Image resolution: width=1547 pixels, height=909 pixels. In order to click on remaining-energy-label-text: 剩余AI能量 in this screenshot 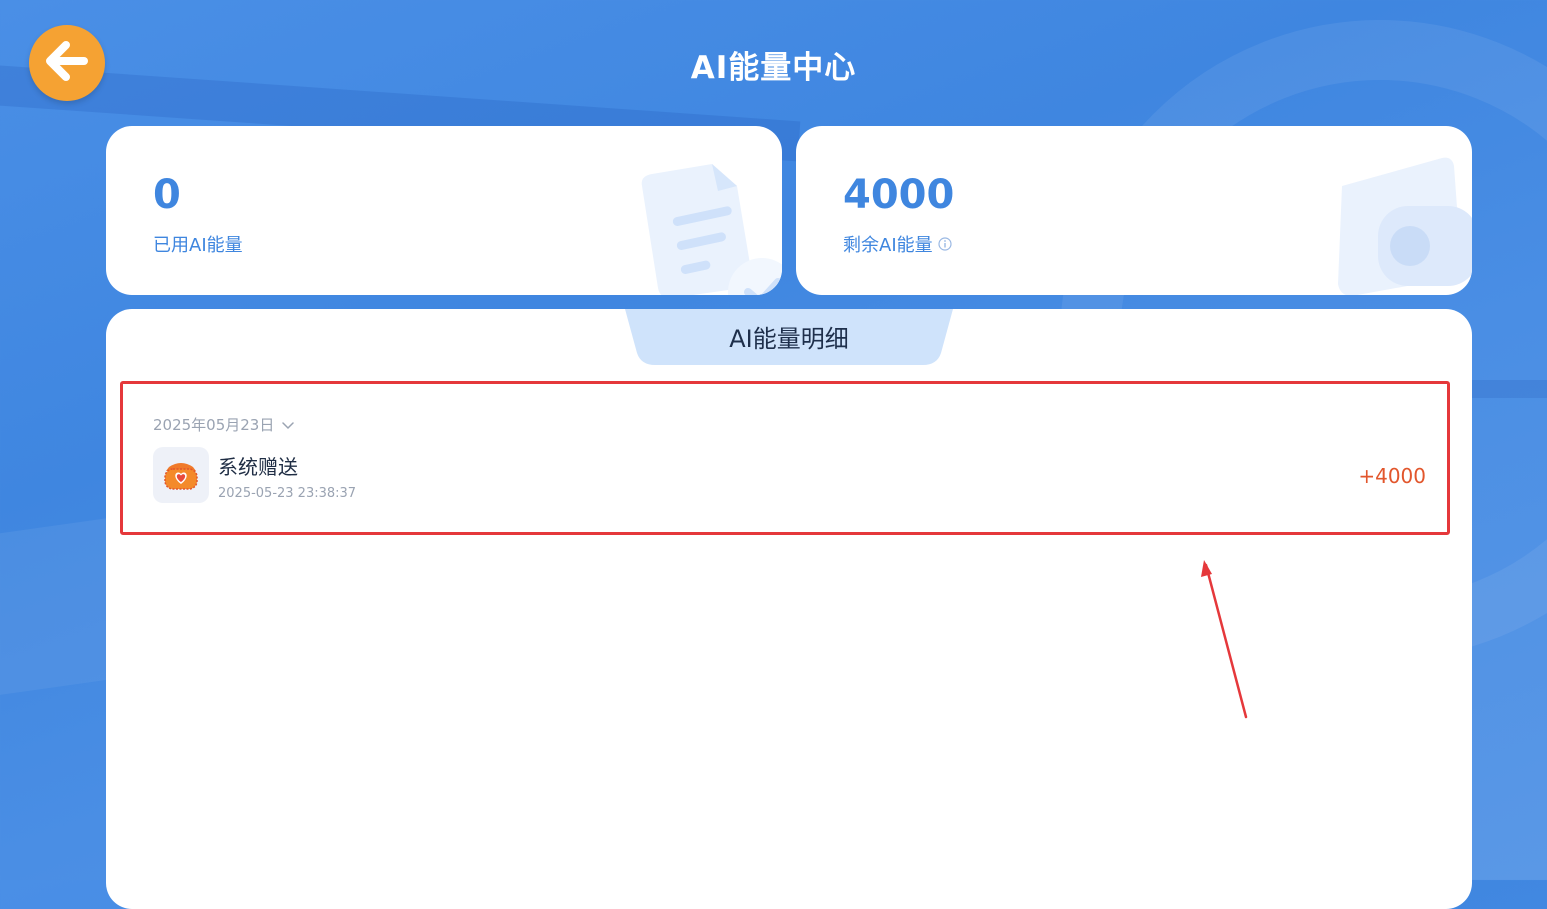, I will do `click(888, 245)`.